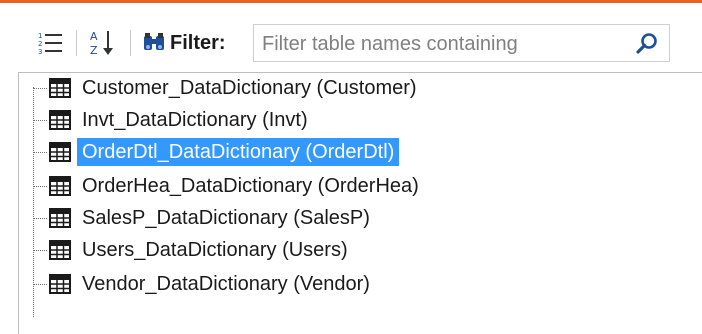 The height and width of the screenshot is (334, 702). Describe the element at coordinates (94, 50) in the screenshot. I see `svg-text: Z` at that location.